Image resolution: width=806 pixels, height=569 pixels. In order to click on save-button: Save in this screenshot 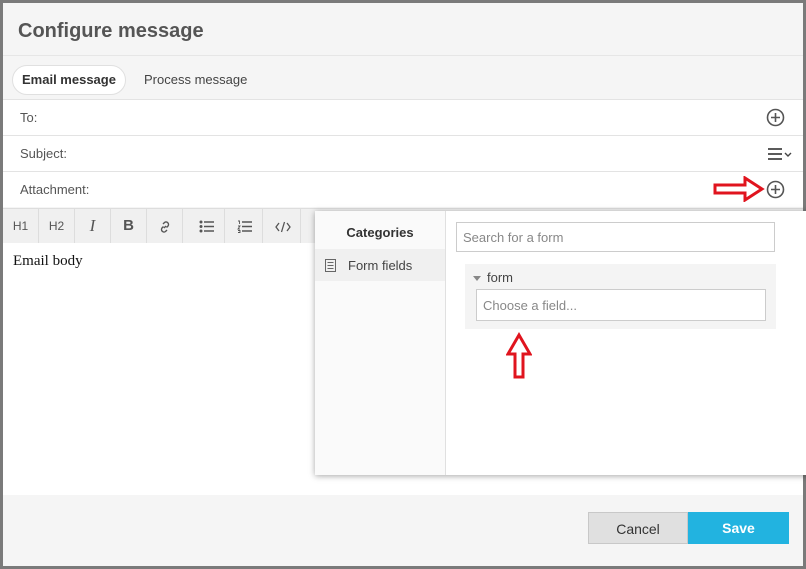, I will do `click(738, 528)`.